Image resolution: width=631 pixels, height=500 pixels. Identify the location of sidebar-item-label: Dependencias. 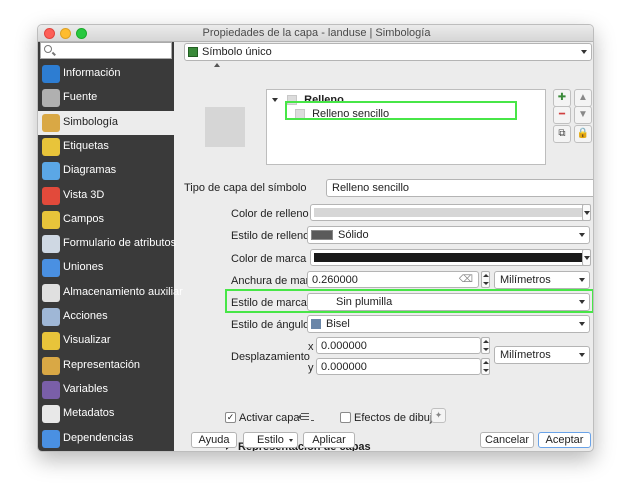
(98, 437).